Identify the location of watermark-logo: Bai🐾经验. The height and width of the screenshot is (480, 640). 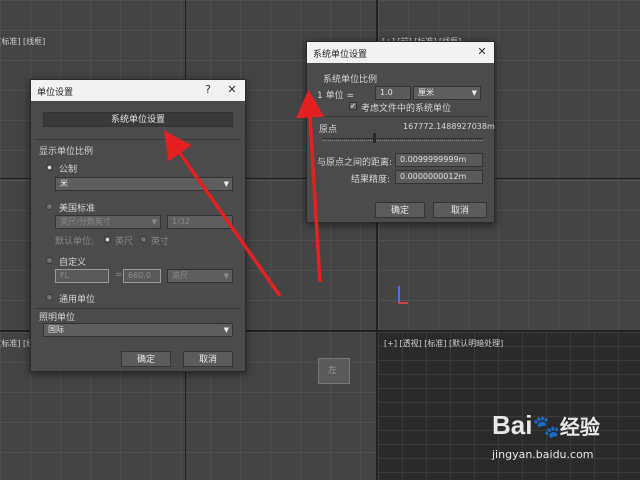
(546, 425).